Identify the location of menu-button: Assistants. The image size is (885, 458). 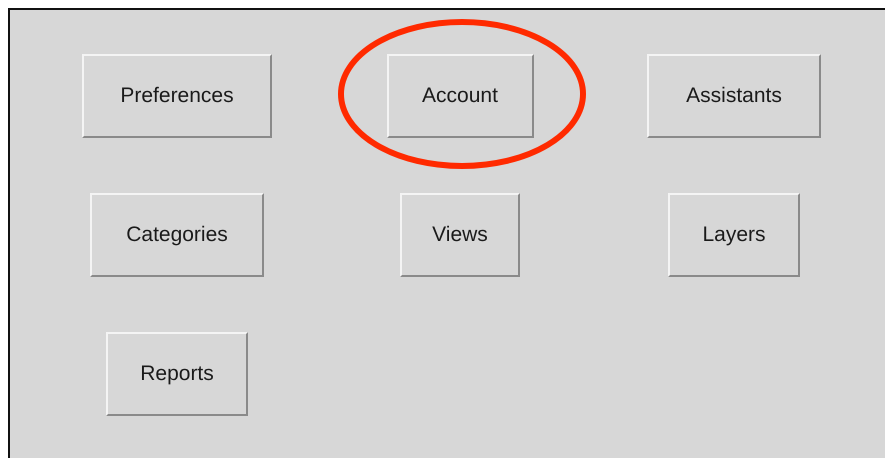
(734, 96).